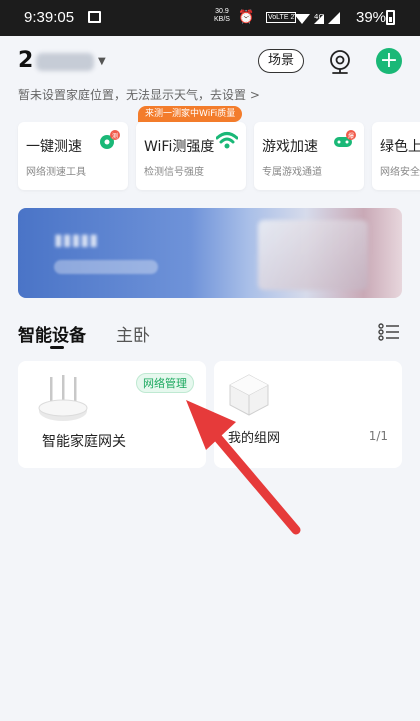 The height and width of the screenshot is (721, 420). What do you see at coordinates (179, 147) in the screenshot?
I see `tool-title: WiFi测强度` at bounding box center [179, 147].